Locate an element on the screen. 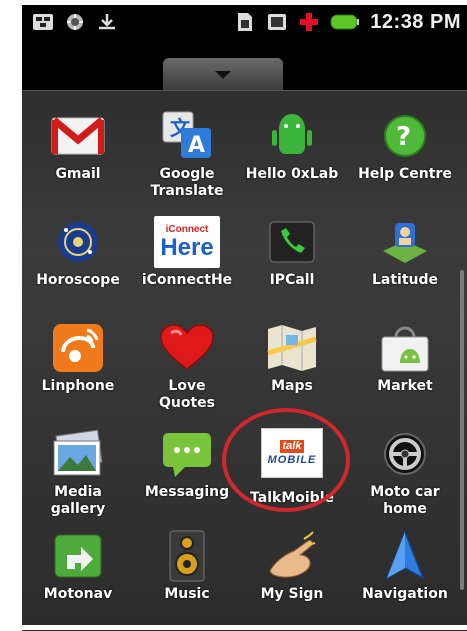 The width and height of the screenshot is (467, 631). debug-icon is located at coordinates (75, 22).